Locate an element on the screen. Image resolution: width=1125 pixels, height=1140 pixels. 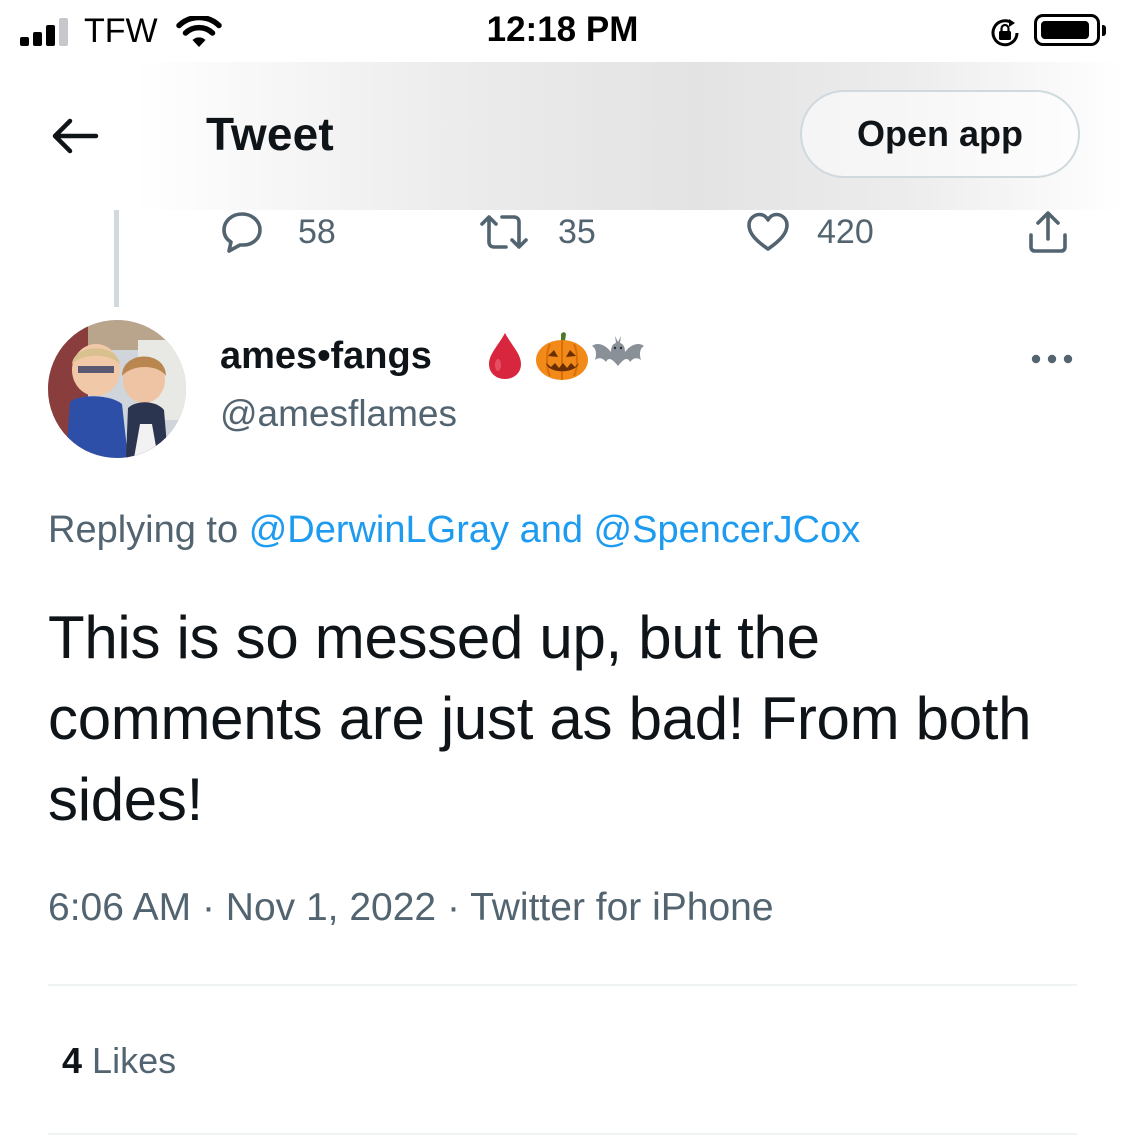
battery-icon is located at coordinates (1070, 30).